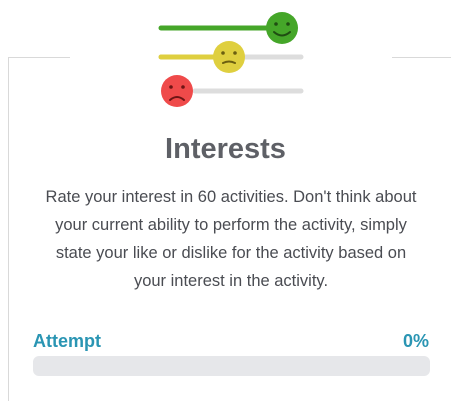  I want to click on progress-label: Attempt, so click(67, 341).